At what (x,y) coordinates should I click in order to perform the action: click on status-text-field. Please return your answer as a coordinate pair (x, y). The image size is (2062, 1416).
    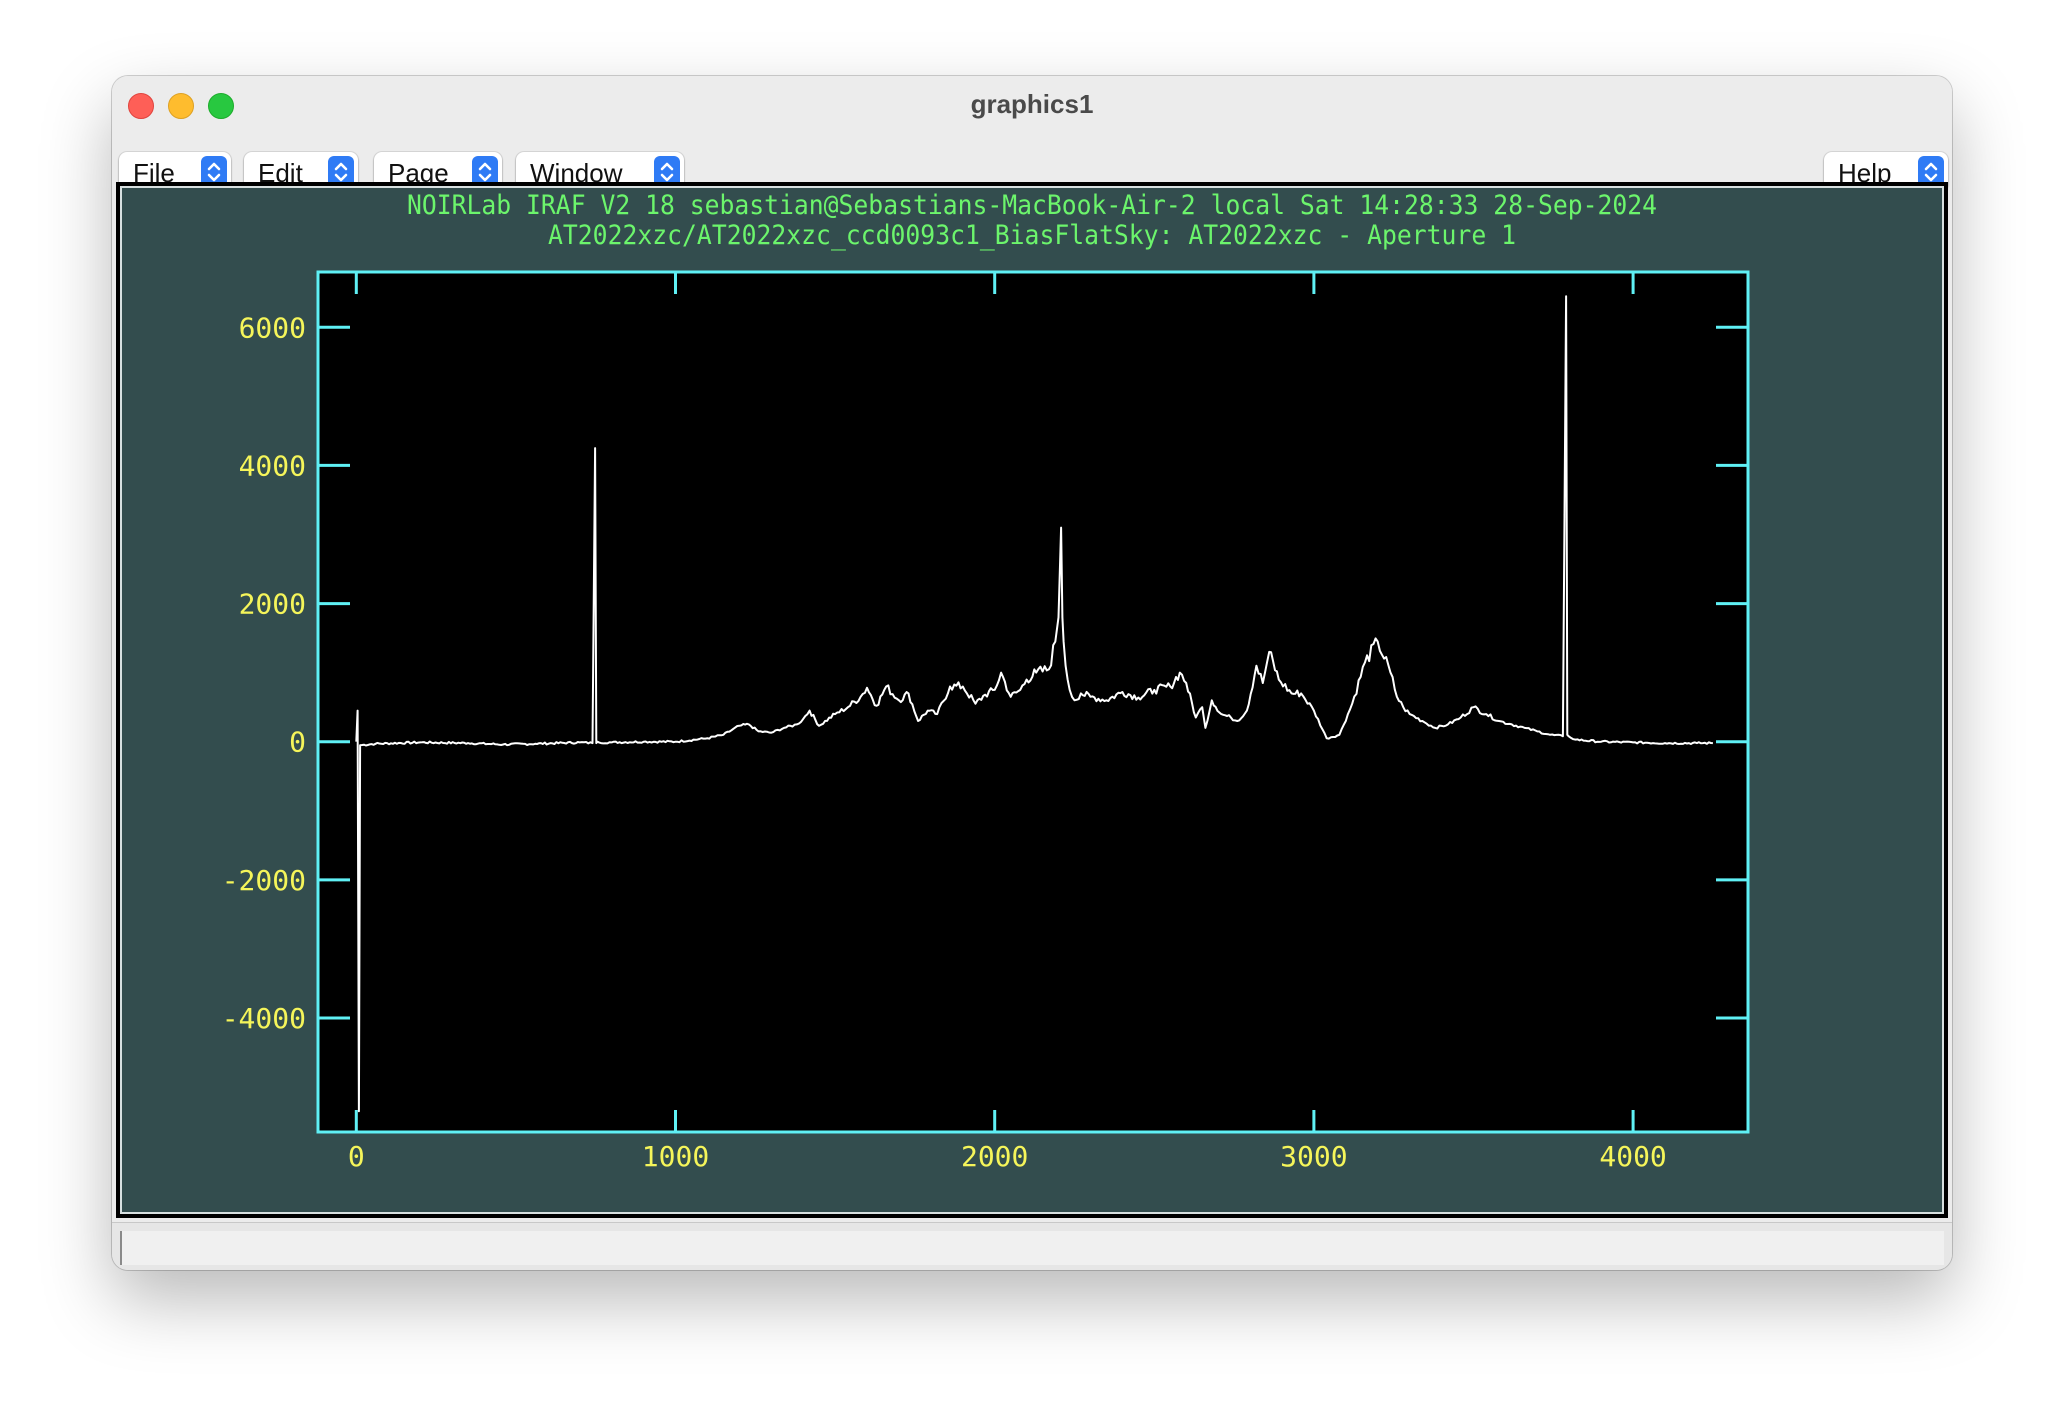
    Looking at the image, I should click on (1032, 1248).